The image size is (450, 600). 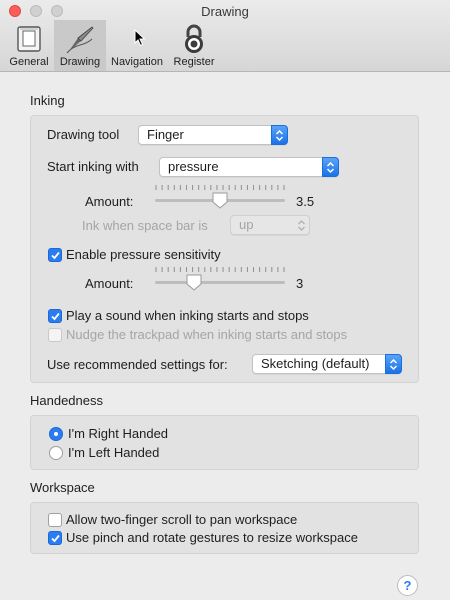 What do you see at coordinates (55, 335) in the screenshot?
I see `nudge-trackpad-checkbox` at bounding box center [55, 335].